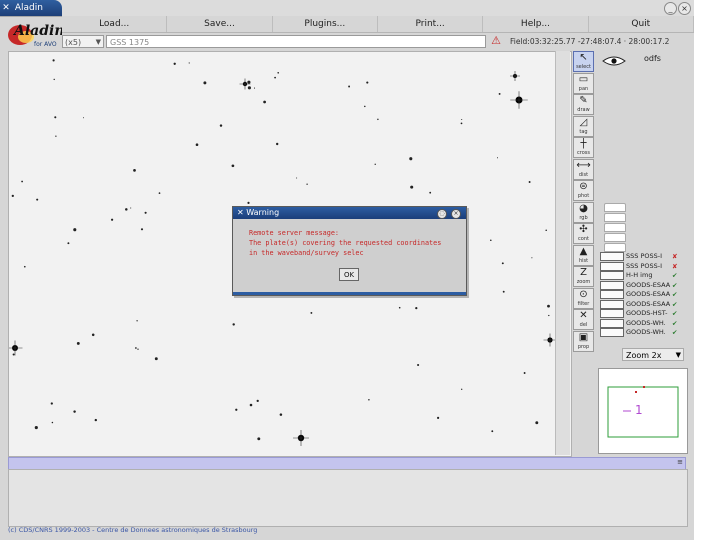 The height and width of the screenshot is (540, 720). I want to click on window-title-tab: ✕ Aladin, so click(31, 8).